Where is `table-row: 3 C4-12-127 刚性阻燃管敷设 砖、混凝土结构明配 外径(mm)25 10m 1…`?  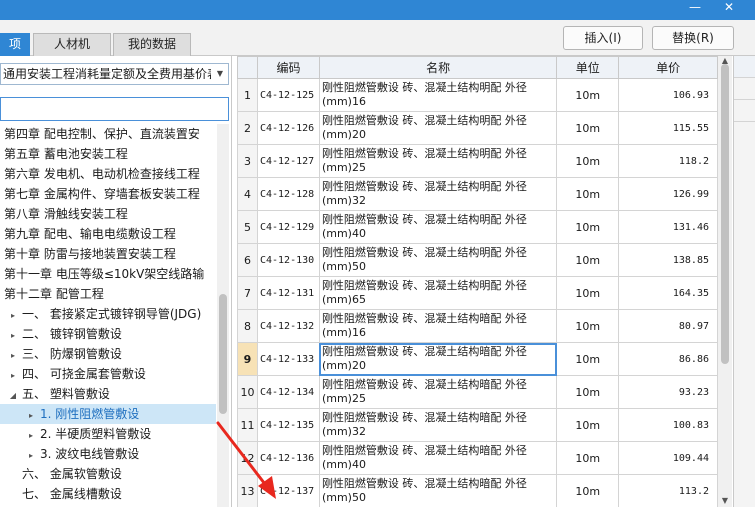
table-row: 3 C4-12-127 刚性阻燃管敷设 砖、混凝土结构明配 外径(mm)25 10m 1… is located at coordinates (477, 161).